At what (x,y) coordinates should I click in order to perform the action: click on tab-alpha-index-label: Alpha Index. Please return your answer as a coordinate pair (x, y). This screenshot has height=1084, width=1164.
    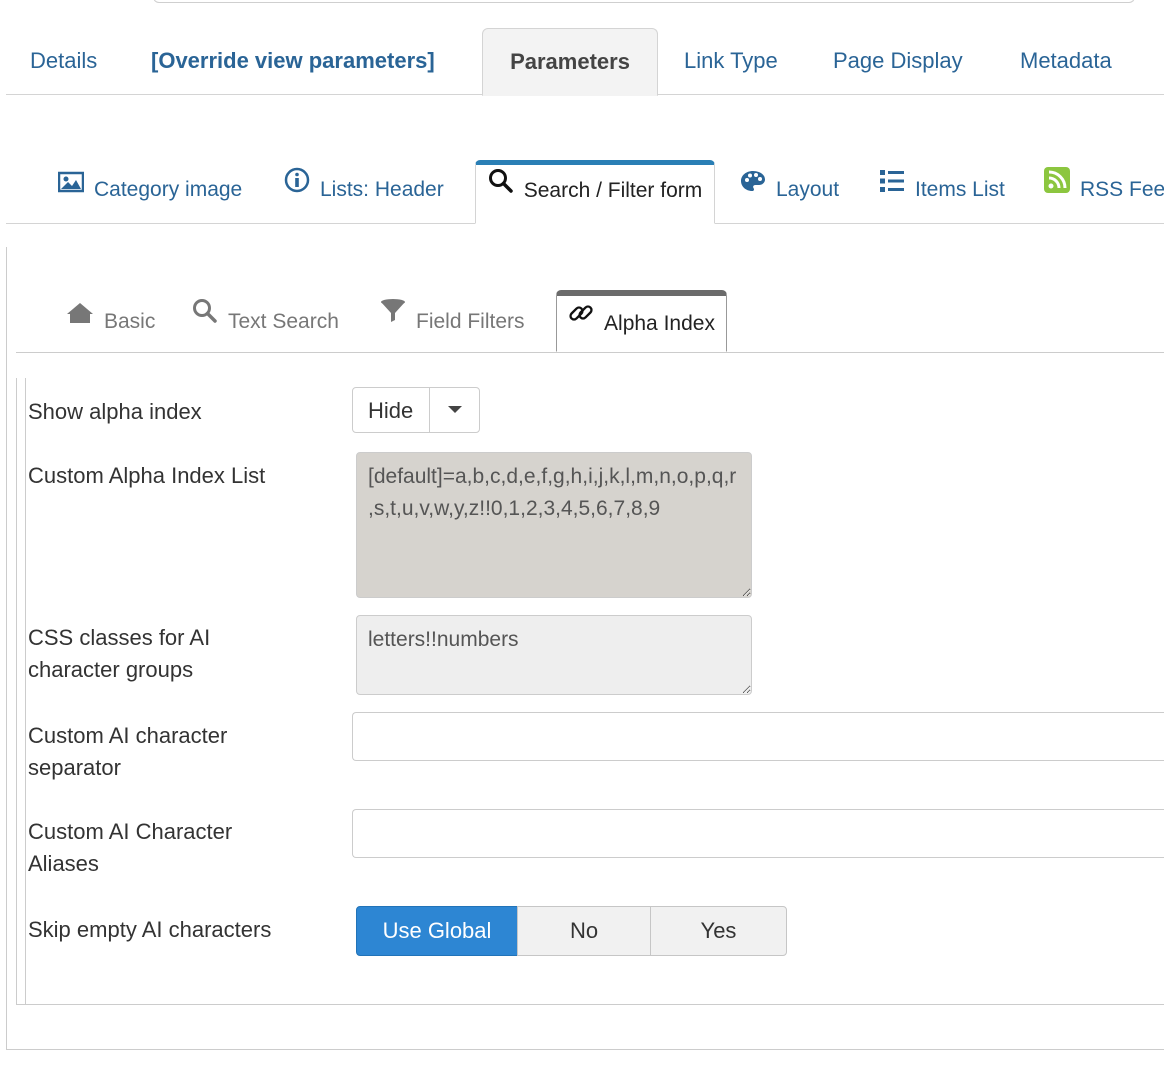
    Looking at the image, I should click on (659, 323).